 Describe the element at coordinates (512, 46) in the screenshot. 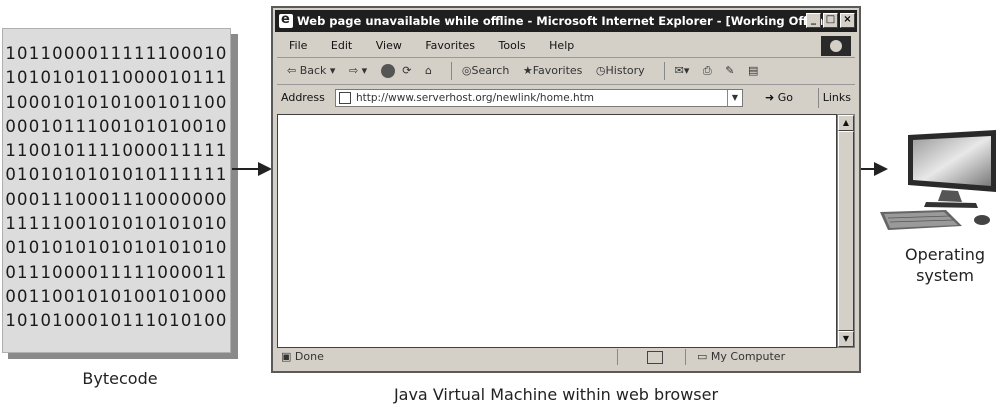

I see `menu-tools: Tools` at that location.